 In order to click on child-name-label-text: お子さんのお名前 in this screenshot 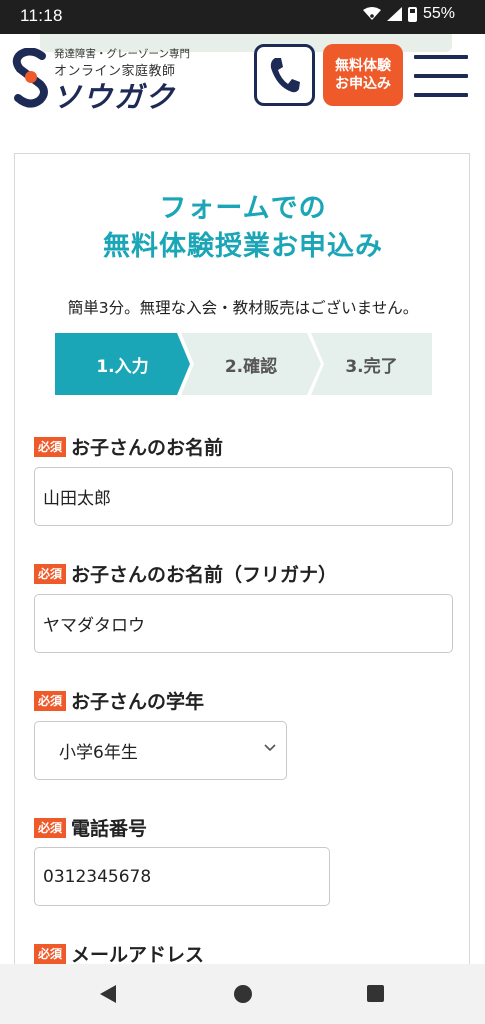, I will do `click(147, 448)`.